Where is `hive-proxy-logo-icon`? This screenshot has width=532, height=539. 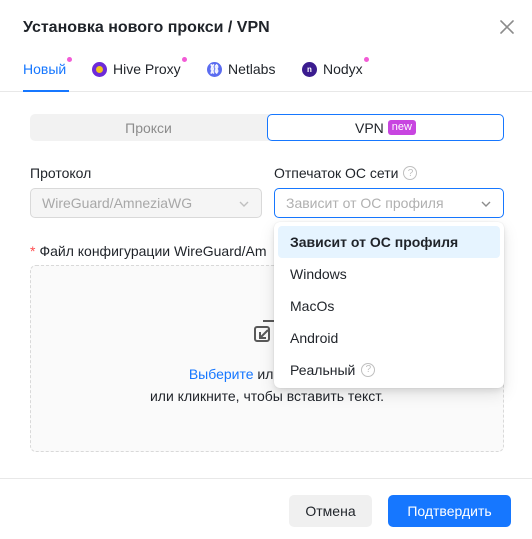 hive-proxy-logo-icon is located at coordinates (99, 69).